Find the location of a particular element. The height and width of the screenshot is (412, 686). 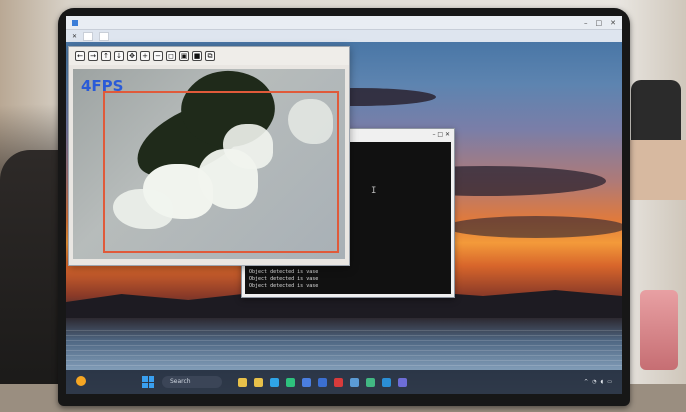

system-tray: ^ ◔ ◖ ▭ is located at coordinates (600, 382).